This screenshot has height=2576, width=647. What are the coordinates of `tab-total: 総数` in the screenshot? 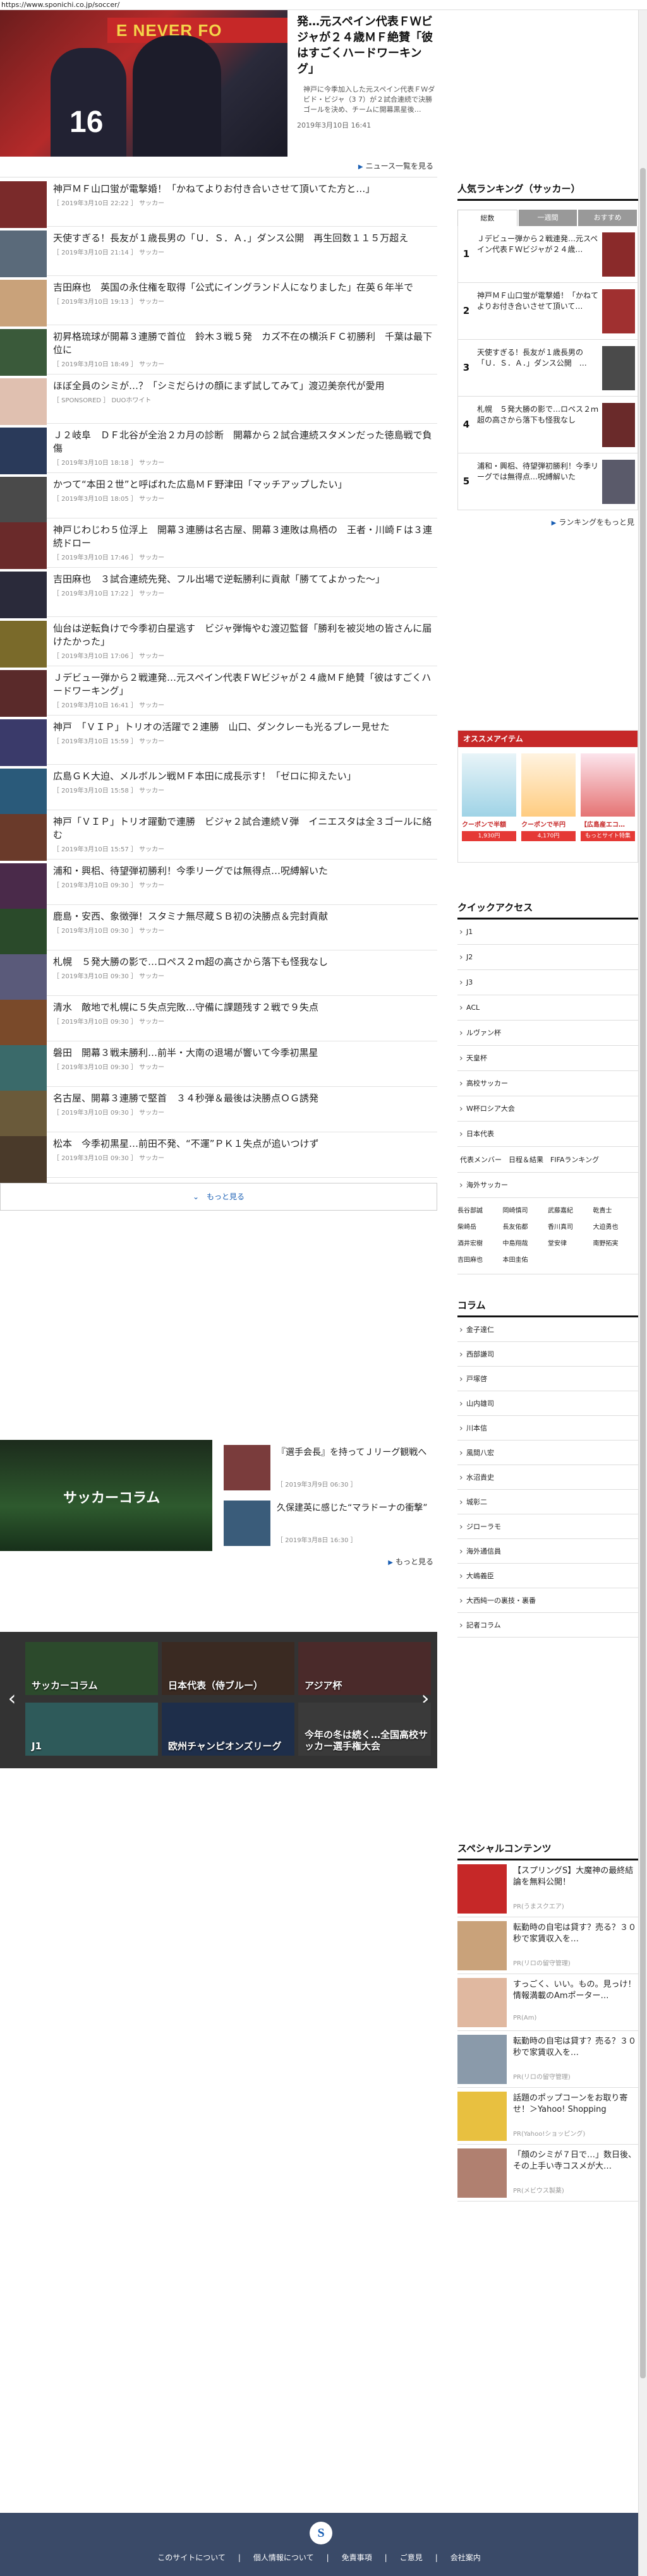 It's located at (487, 218).